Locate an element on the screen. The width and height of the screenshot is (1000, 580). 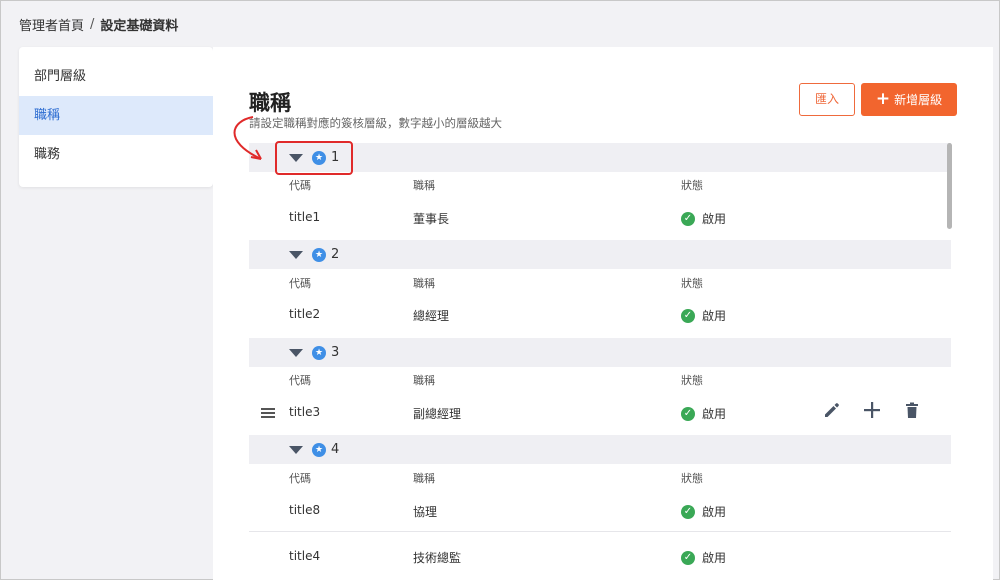
table-row: title1 董事長 ✓ 啟用 is located at coordinates (600, 218).